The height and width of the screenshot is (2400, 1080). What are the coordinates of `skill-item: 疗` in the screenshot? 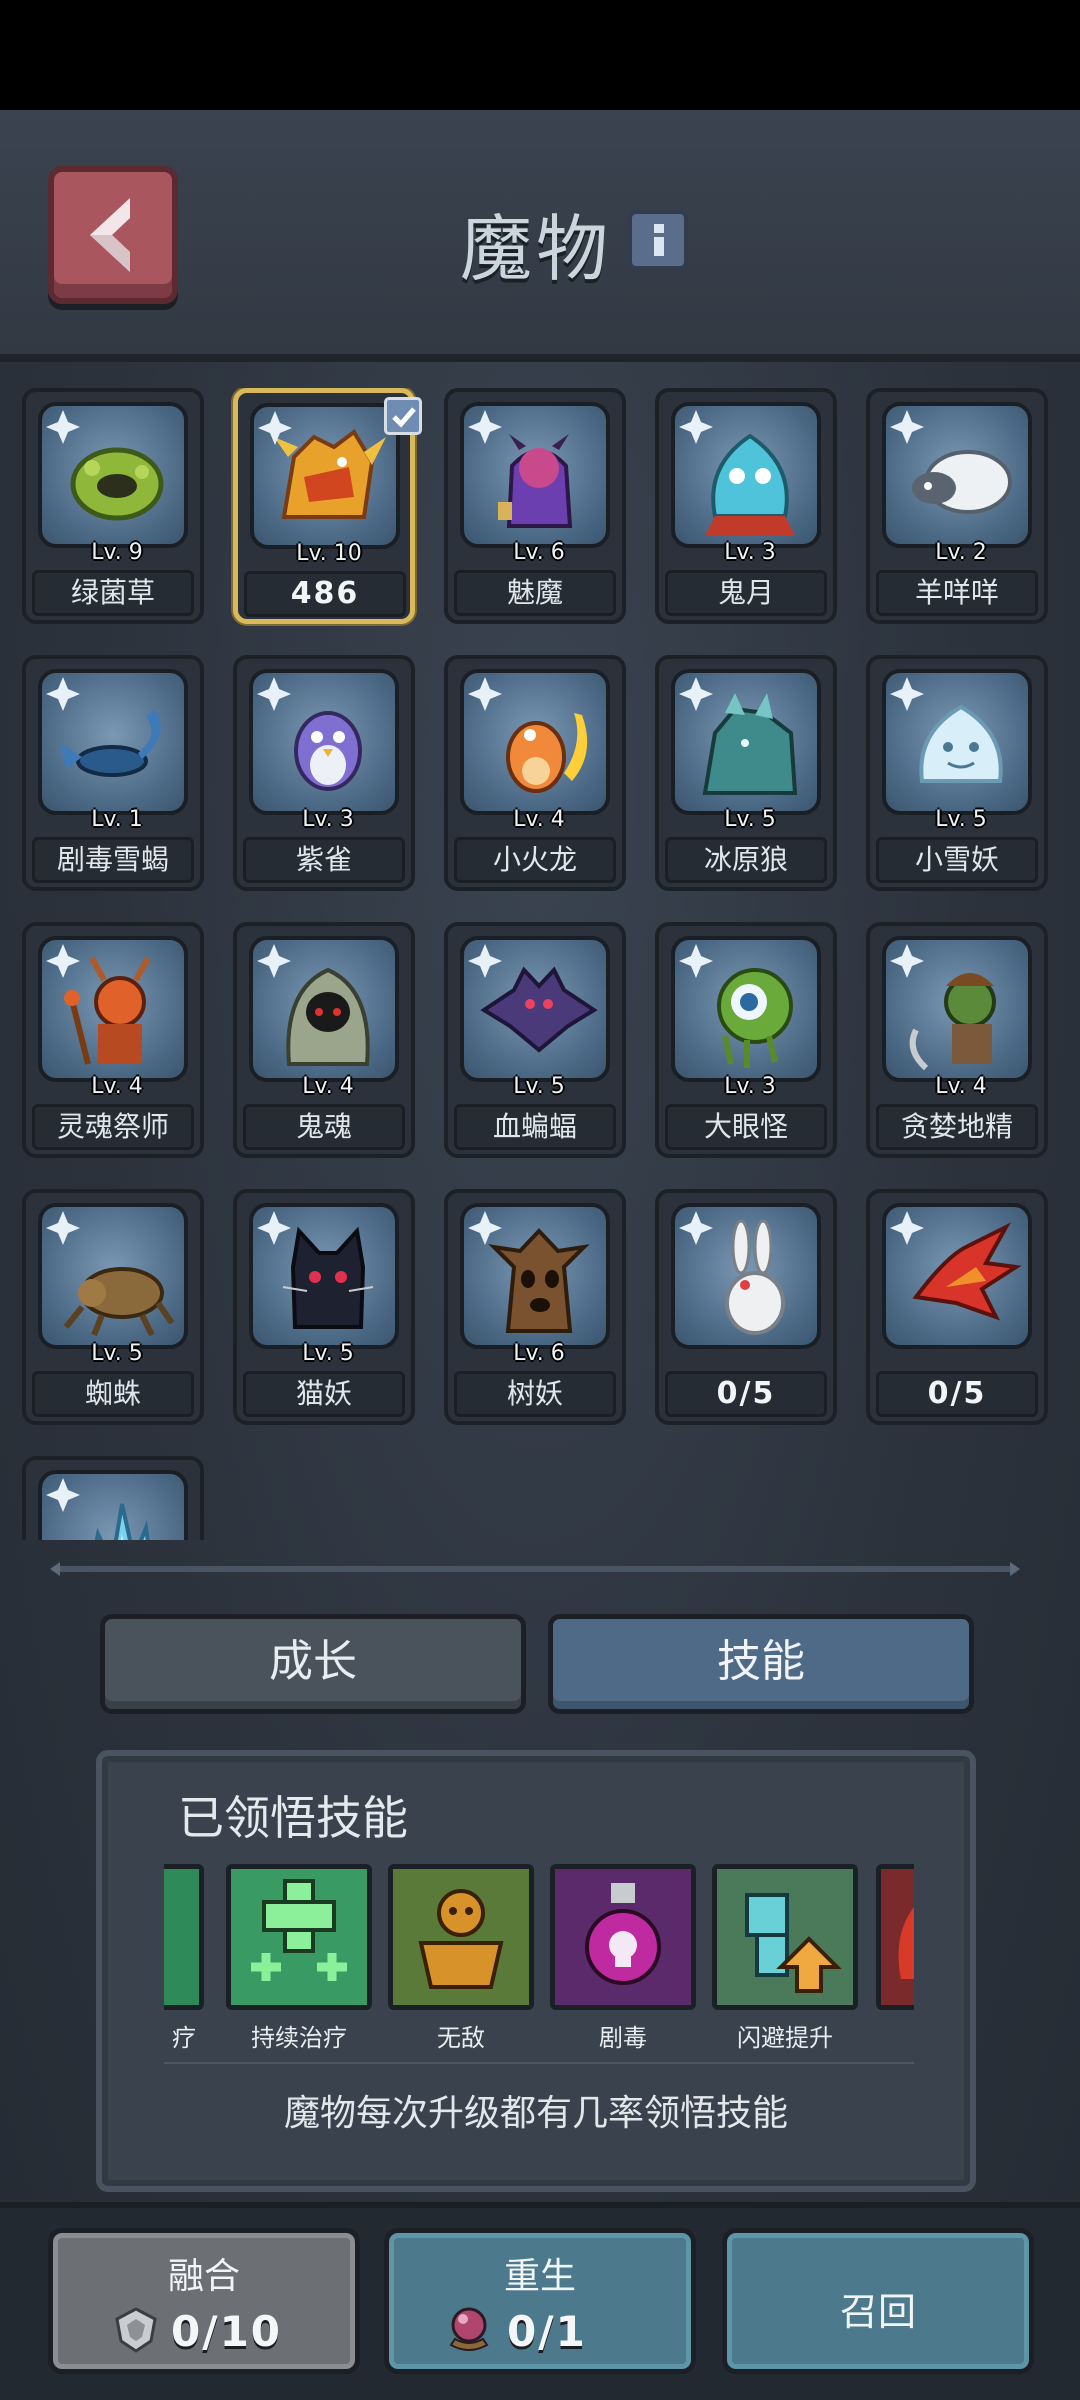 It's located at (184, 1958).